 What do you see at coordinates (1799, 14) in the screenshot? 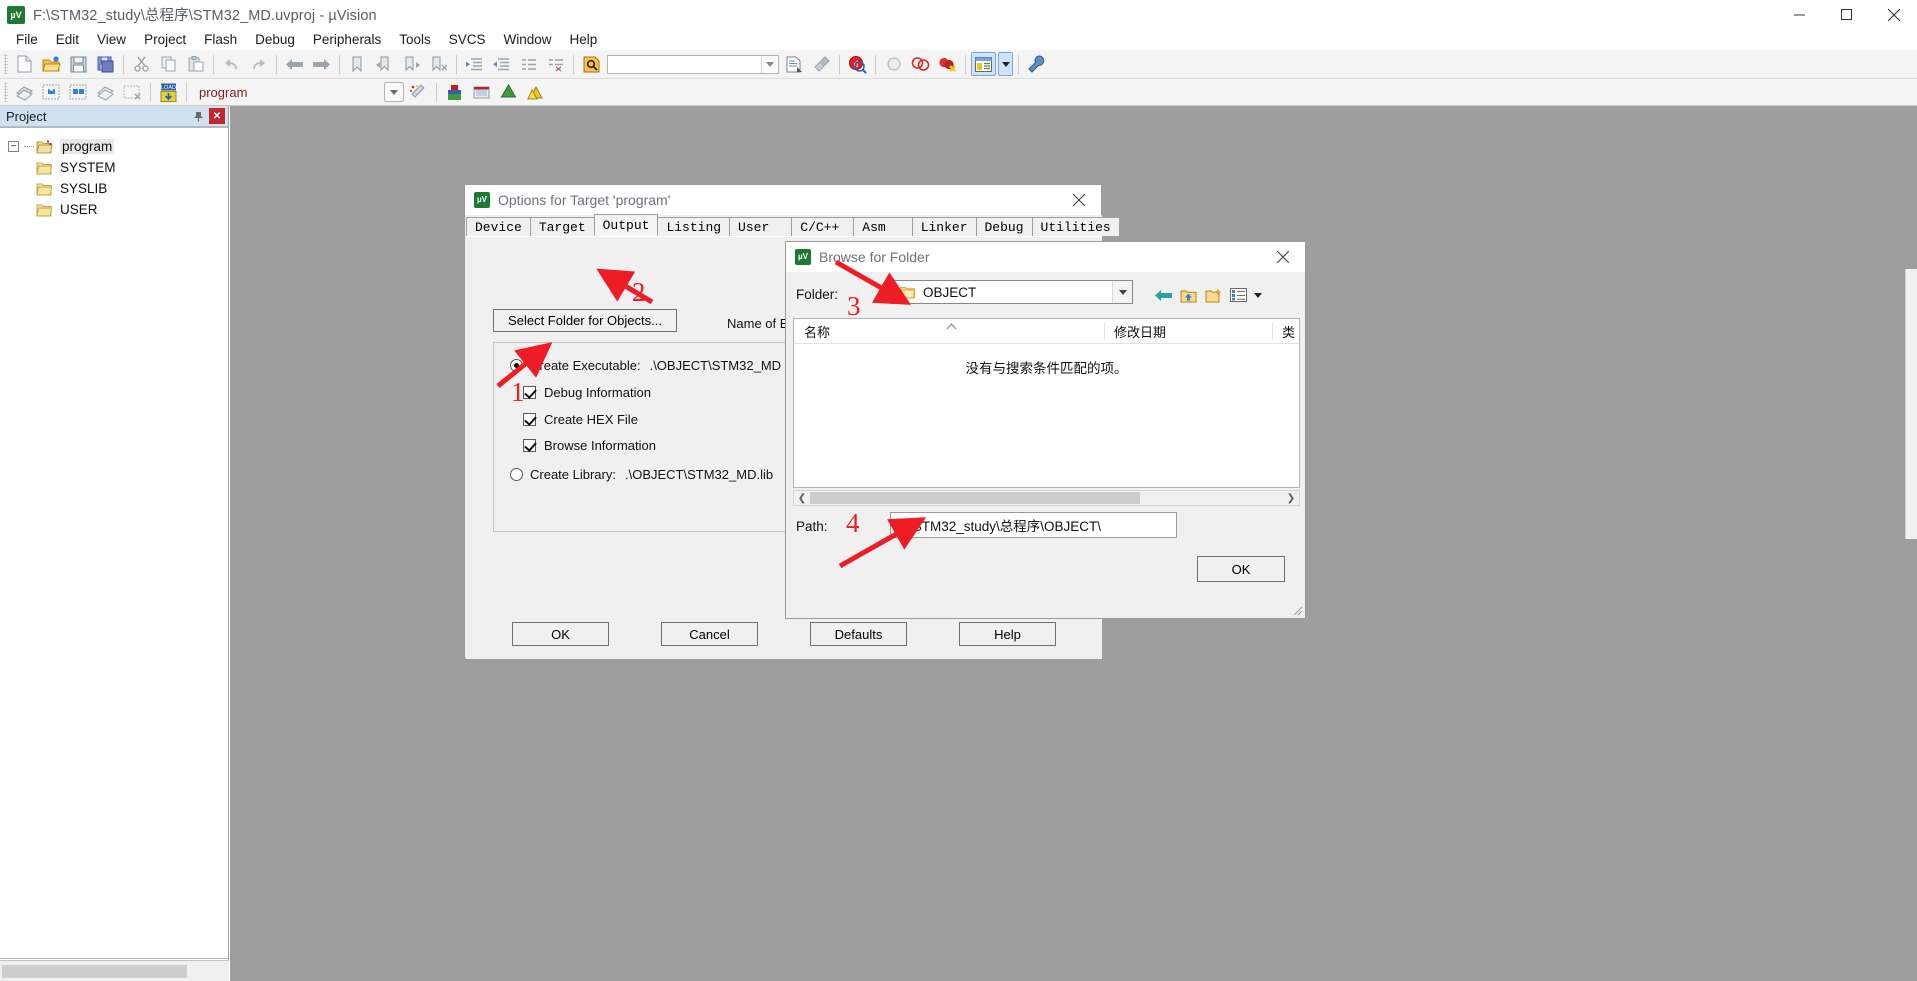
I see `minimize-button` at bounding box center [1799, 14].